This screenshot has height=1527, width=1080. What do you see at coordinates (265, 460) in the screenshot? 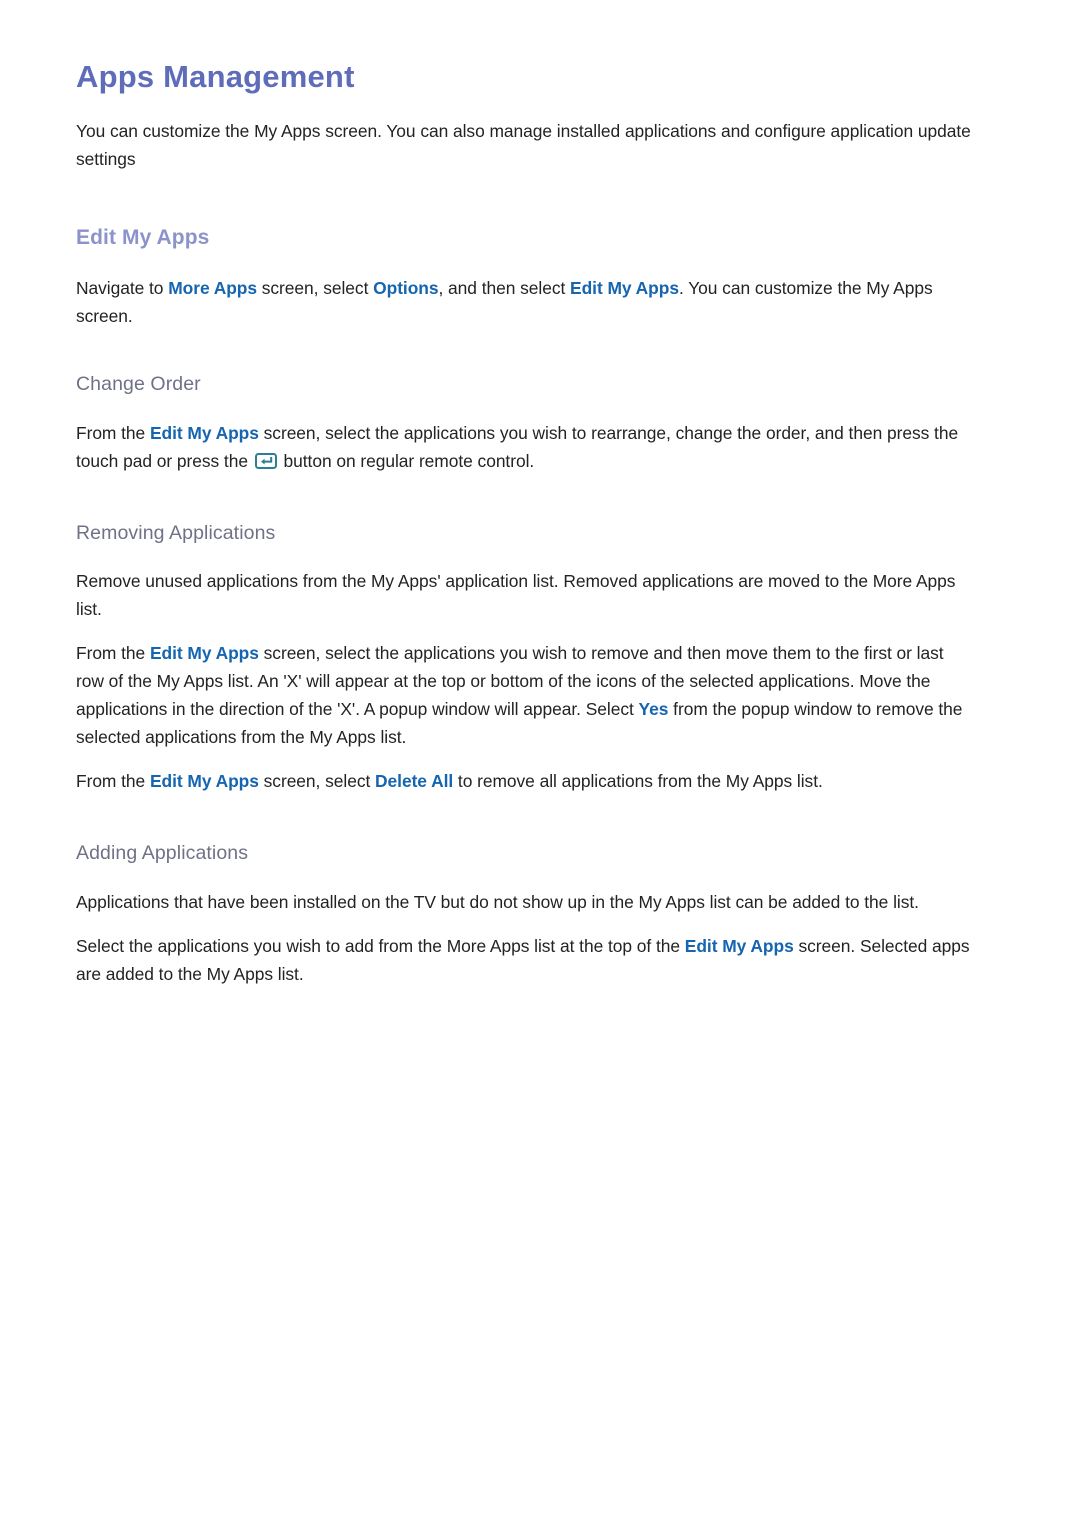
I see `enter-key-icon` at bounding box center [265, 460].